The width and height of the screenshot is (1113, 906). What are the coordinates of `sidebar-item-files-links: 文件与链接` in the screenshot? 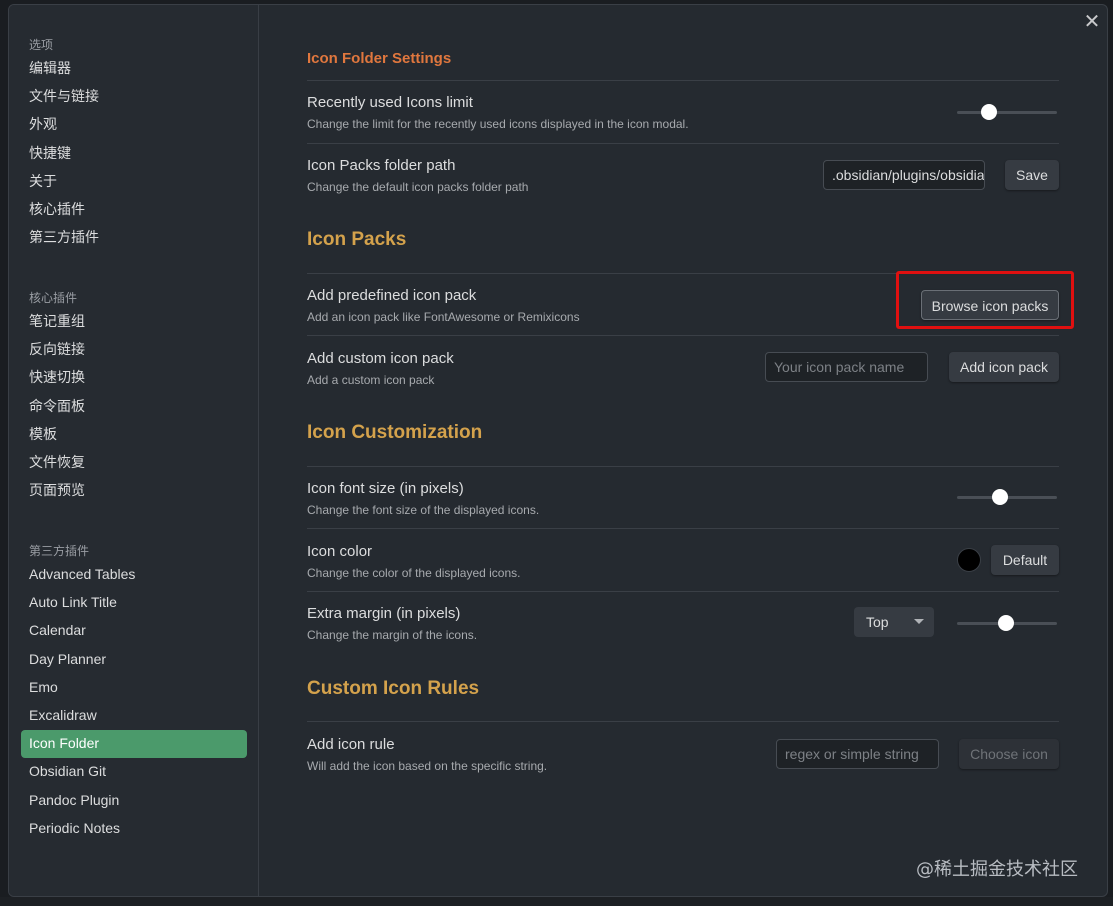 It's located at (134, 97).